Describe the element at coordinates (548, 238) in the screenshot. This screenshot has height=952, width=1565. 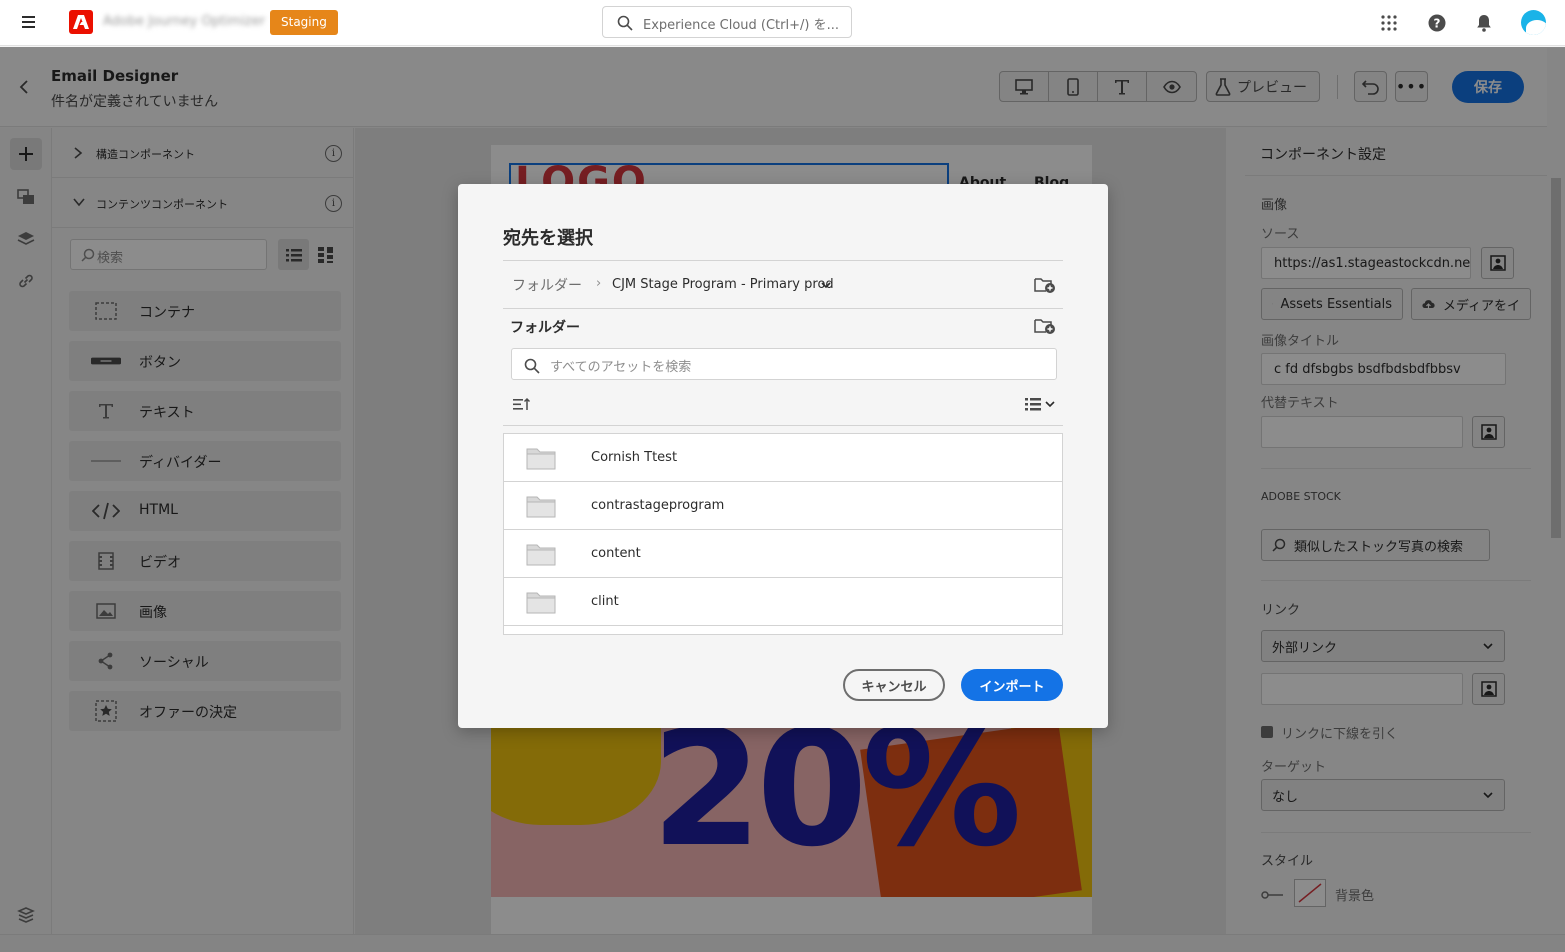
I see `dialog-title: 宛先を選択` at that location.